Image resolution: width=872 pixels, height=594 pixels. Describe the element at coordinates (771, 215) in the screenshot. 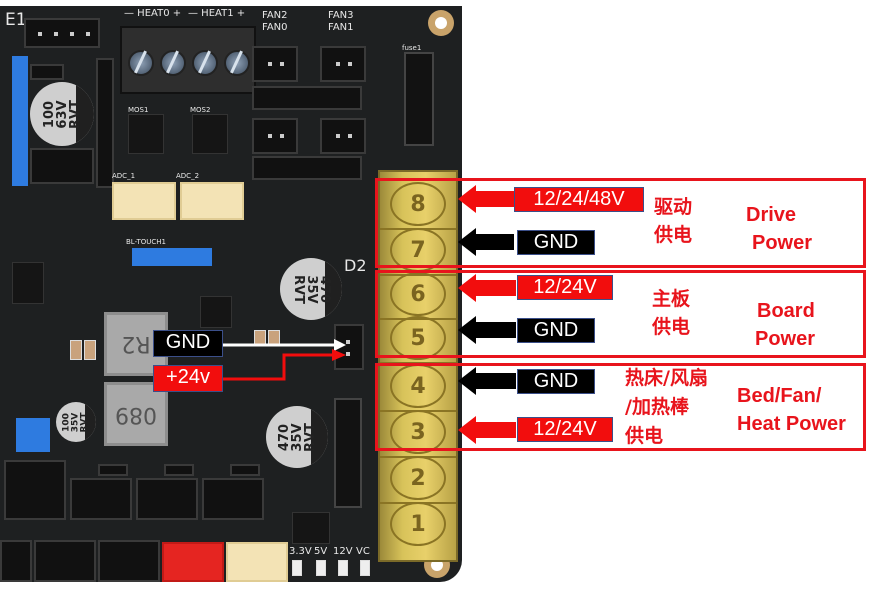

I see `en-drive-line1: Drive` at that location.